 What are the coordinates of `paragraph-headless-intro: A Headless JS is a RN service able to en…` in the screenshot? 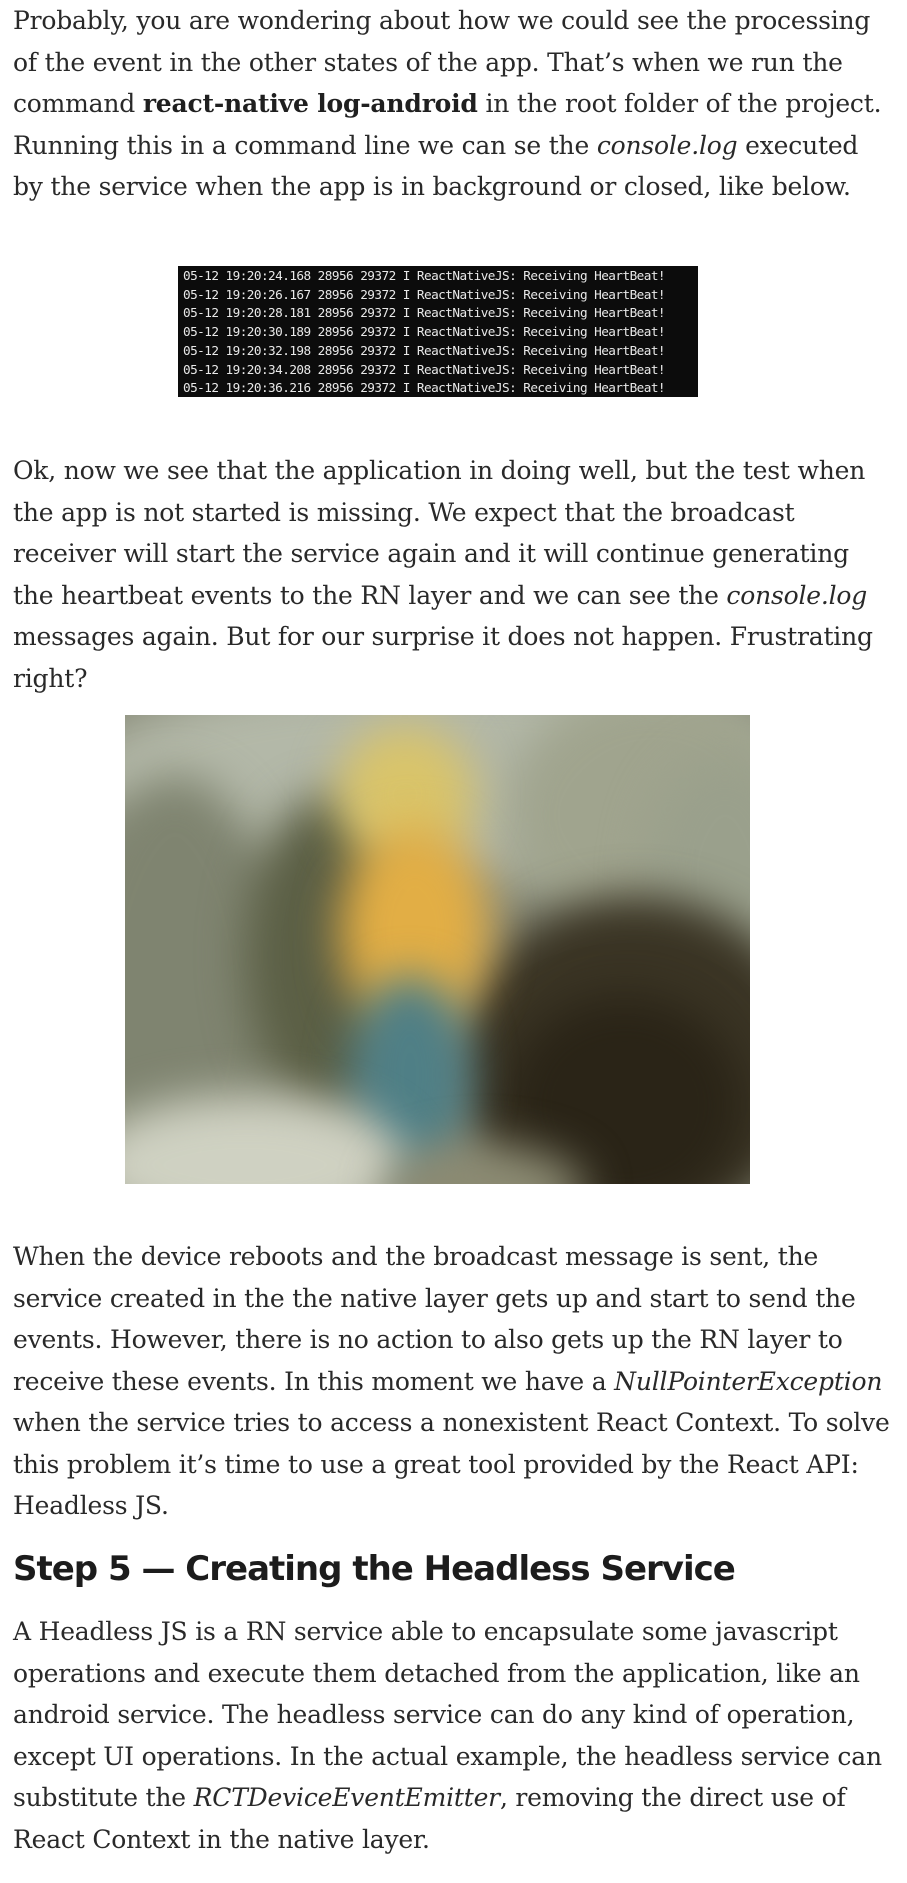 It's located at (453, 1735).